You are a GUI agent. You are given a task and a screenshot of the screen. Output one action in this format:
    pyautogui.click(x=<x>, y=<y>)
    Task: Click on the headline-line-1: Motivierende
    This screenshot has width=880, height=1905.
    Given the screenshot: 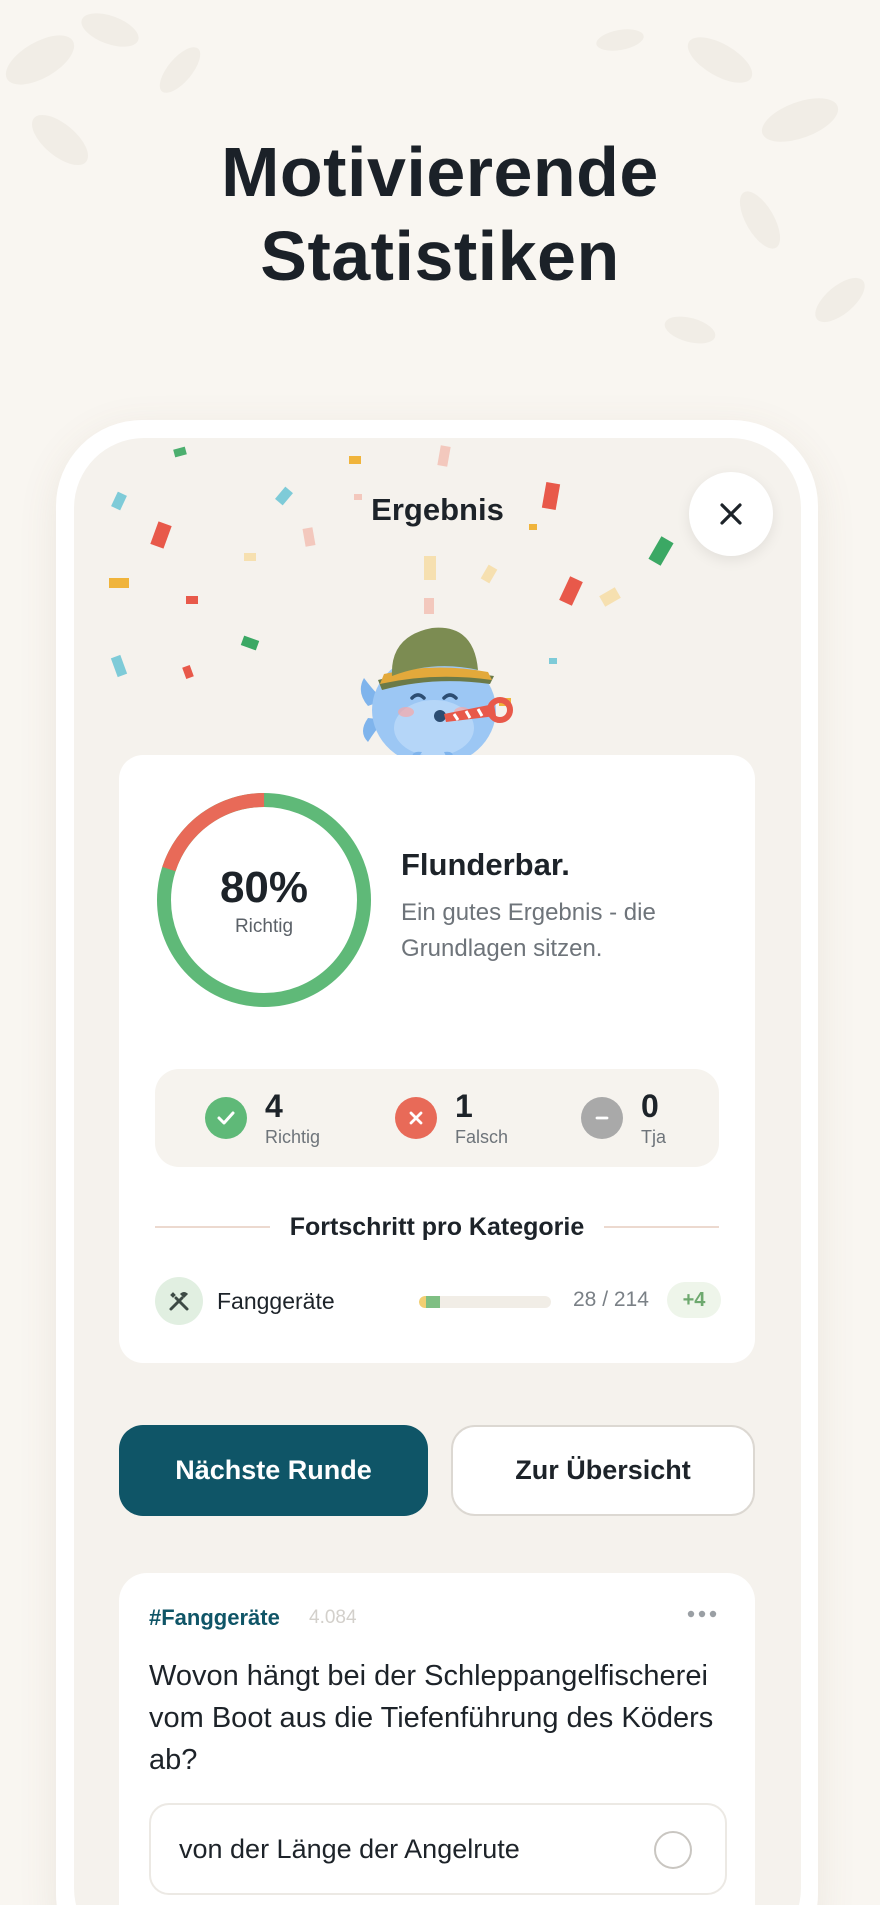 What is the action you would take?
    pyautogui.click(x=440, y=172)
    